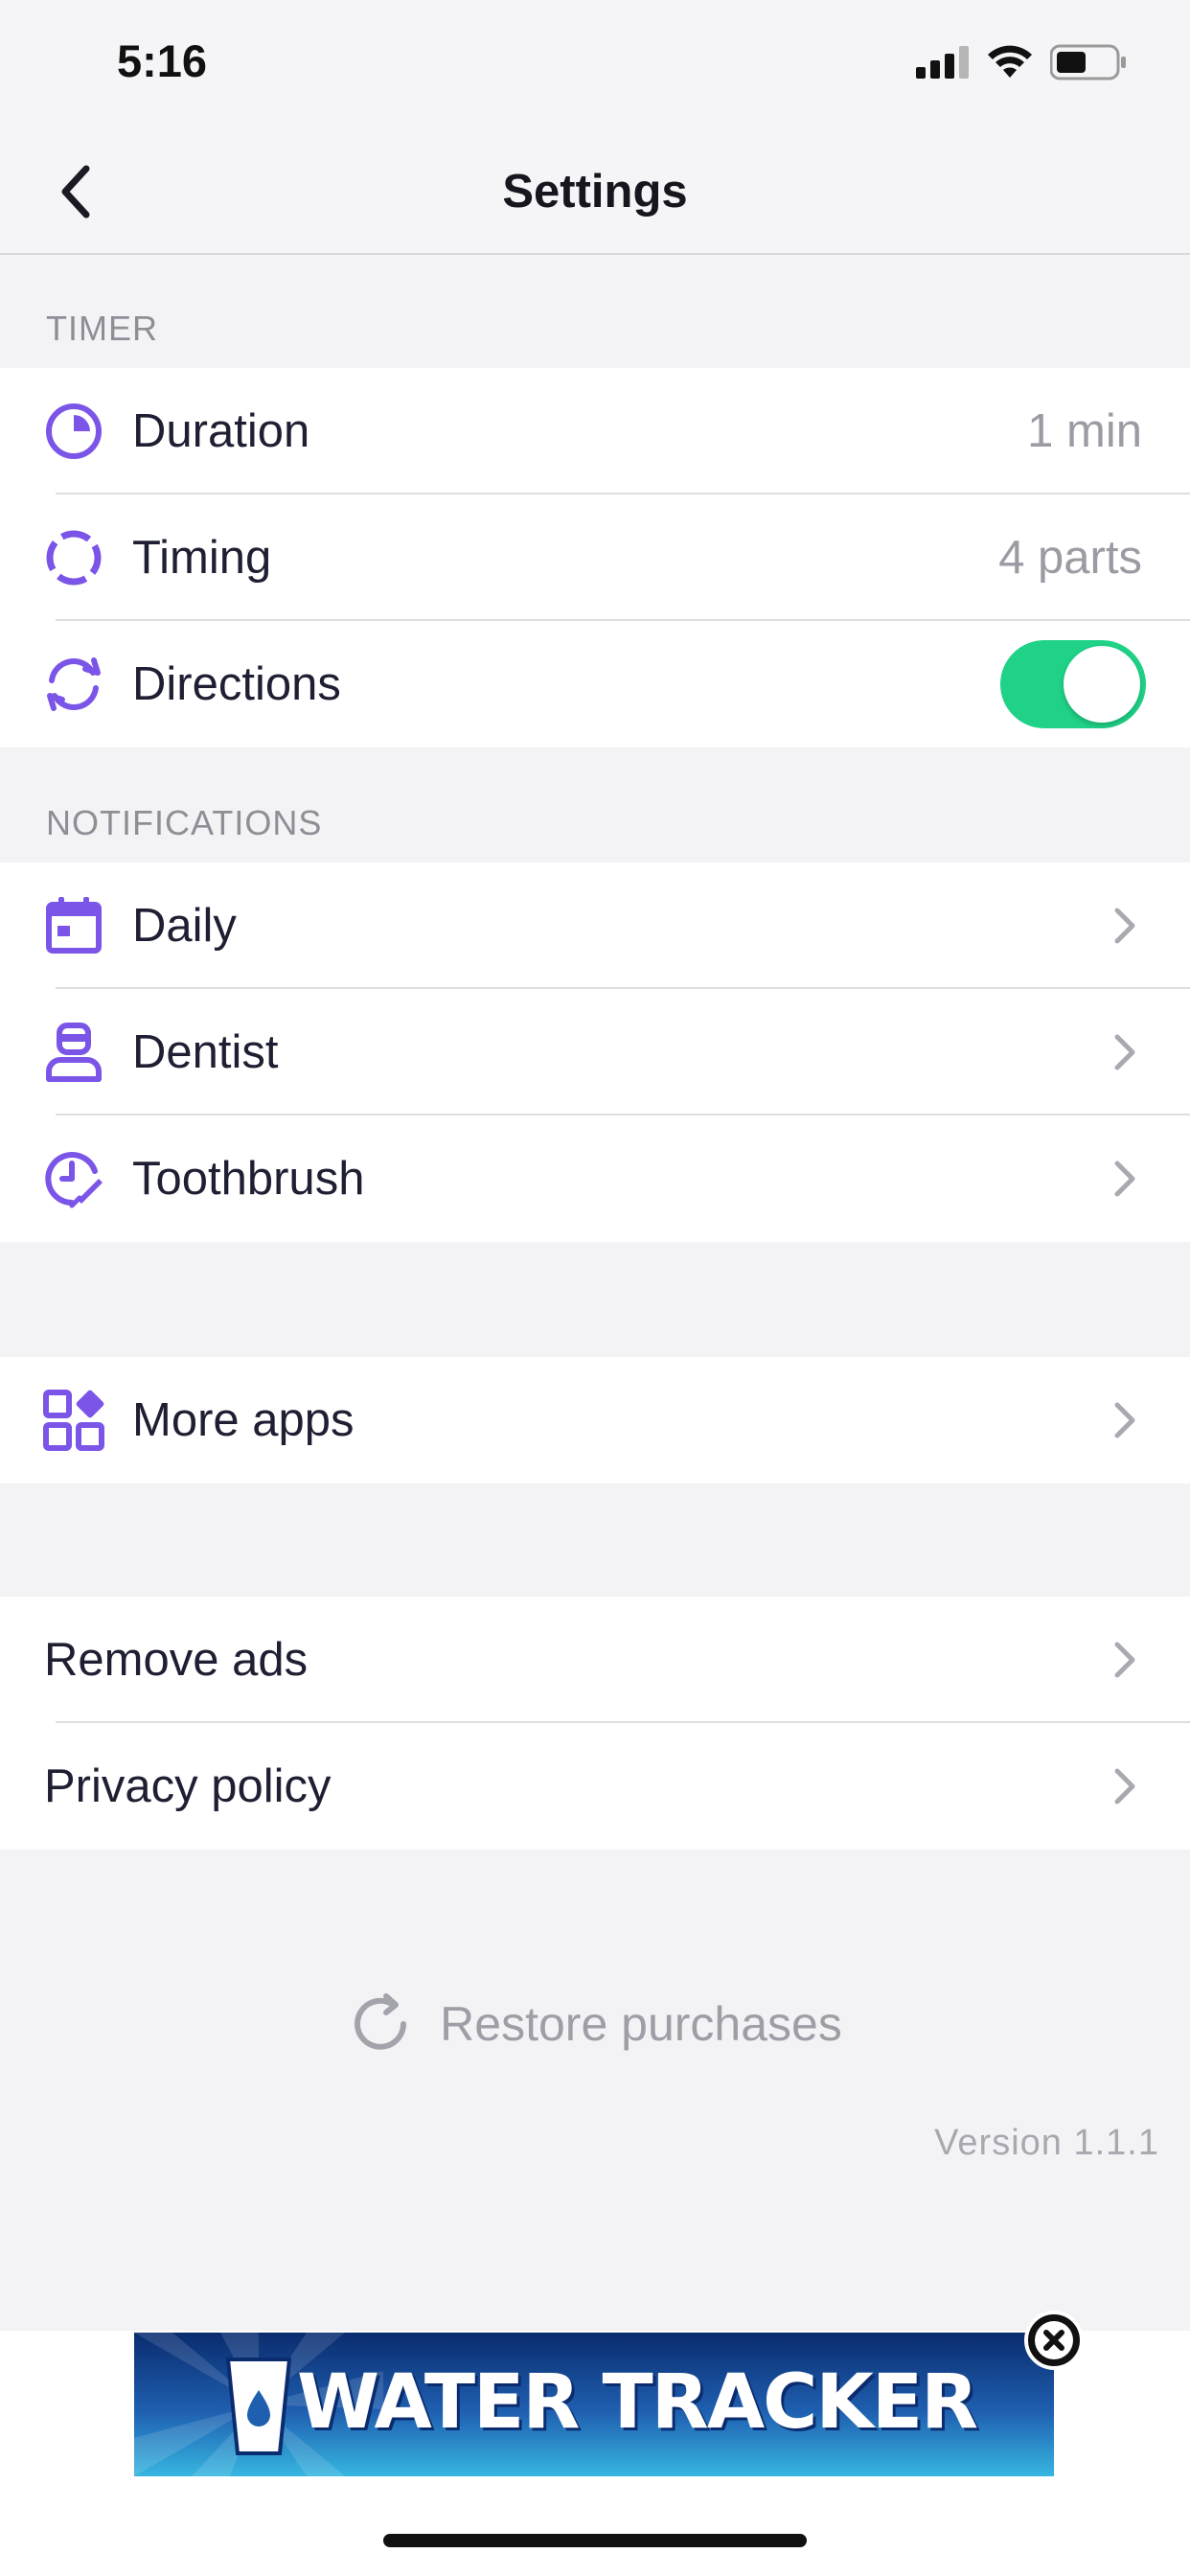  I want to click on timer-group: Duration 1 min Timing 4 parts Directions, so click(595, 558).